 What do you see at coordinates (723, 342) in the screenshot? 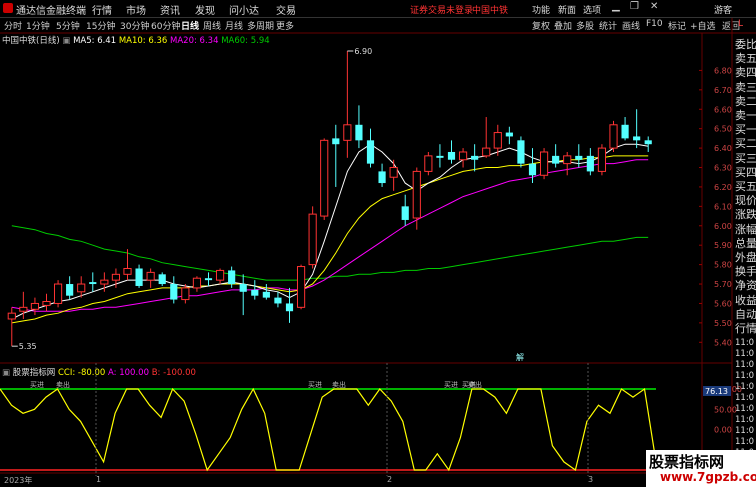
I see `price-tick-label: 5.40` at bounding box center [723, 342].